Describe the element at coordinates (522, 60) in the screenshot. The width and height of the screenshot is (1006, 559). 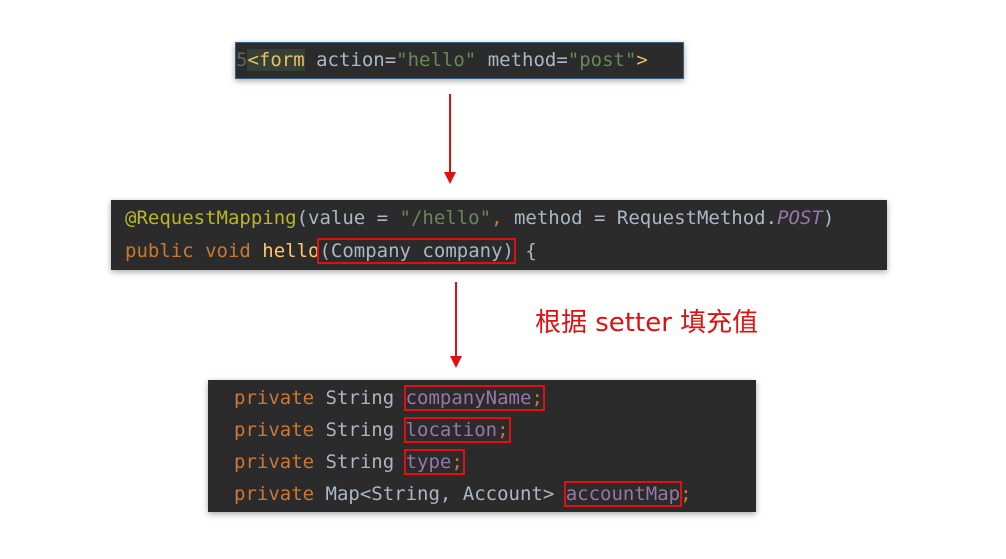
I see `form-attr-method-name: method=` at that location.